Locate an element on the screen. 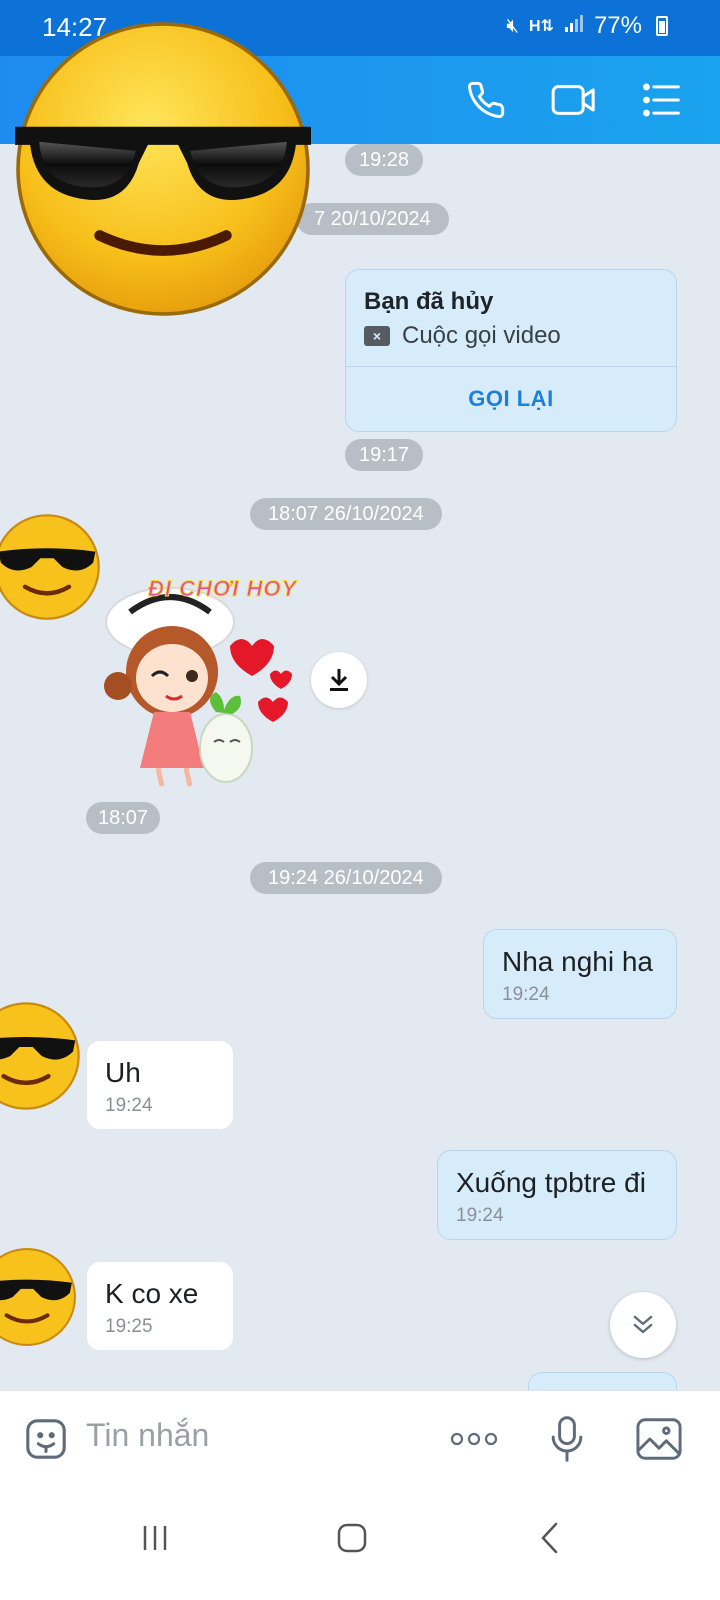  video-call-button is located at coordinates (574, 100).